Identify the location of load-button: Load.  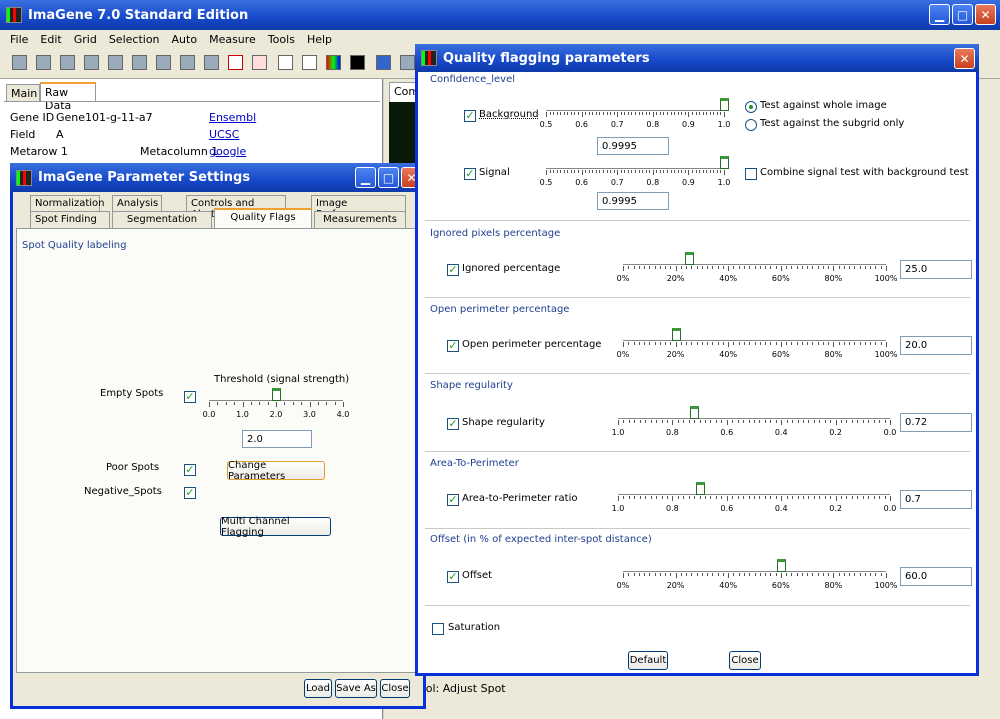
(318, 688).